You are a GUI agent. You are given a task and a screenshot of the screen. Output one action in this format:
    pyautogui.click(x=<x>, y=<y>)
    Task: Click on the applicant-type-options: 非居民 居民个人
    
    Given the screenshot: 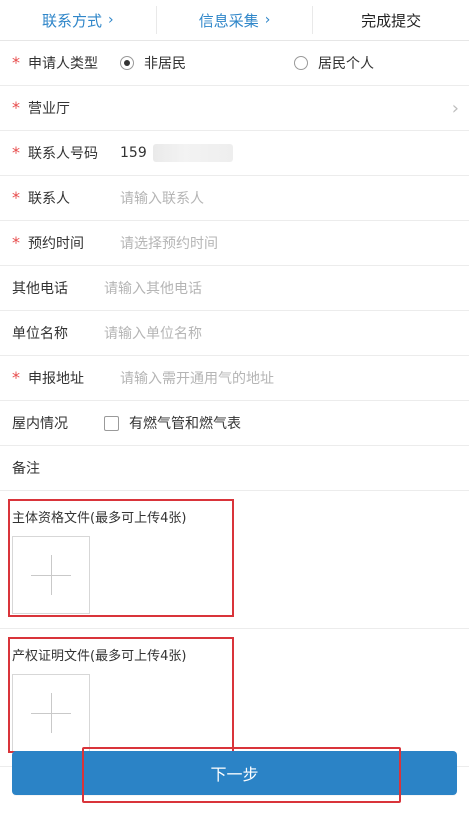 What is the action you would take?
    pyautogui.click(x=288, y=63)
    